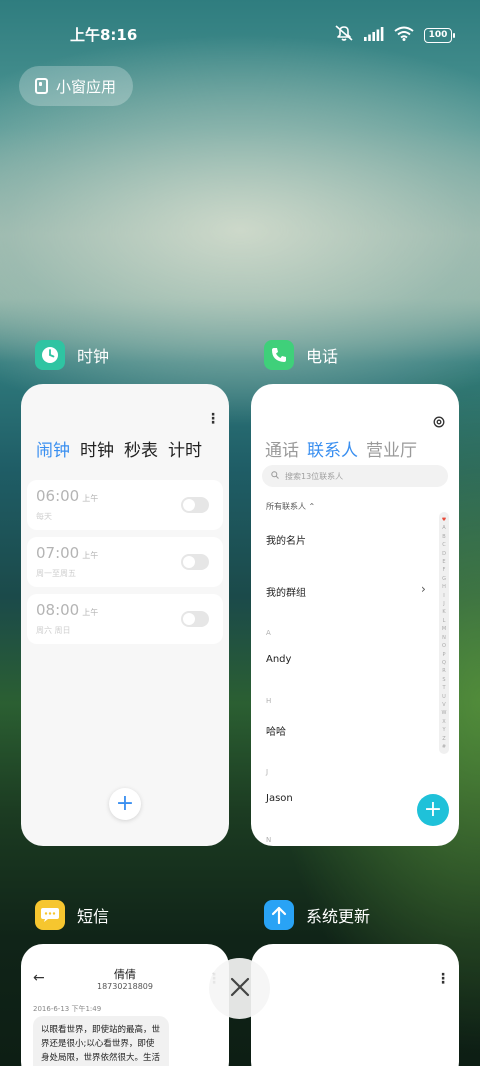  I want to click on alarm-time: 06:00, so click(58, 496).